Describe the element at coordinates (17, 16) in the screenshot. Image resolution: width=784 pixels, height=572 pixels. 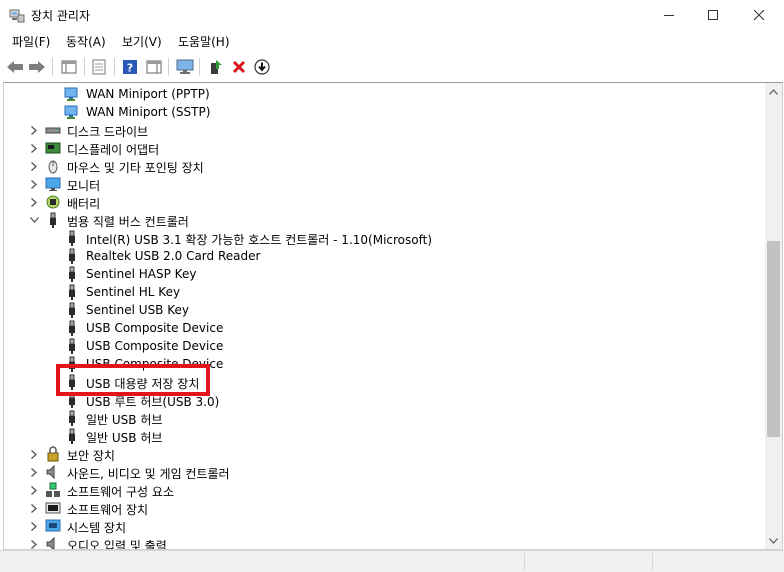
I see `device-manager-icon` at that location.